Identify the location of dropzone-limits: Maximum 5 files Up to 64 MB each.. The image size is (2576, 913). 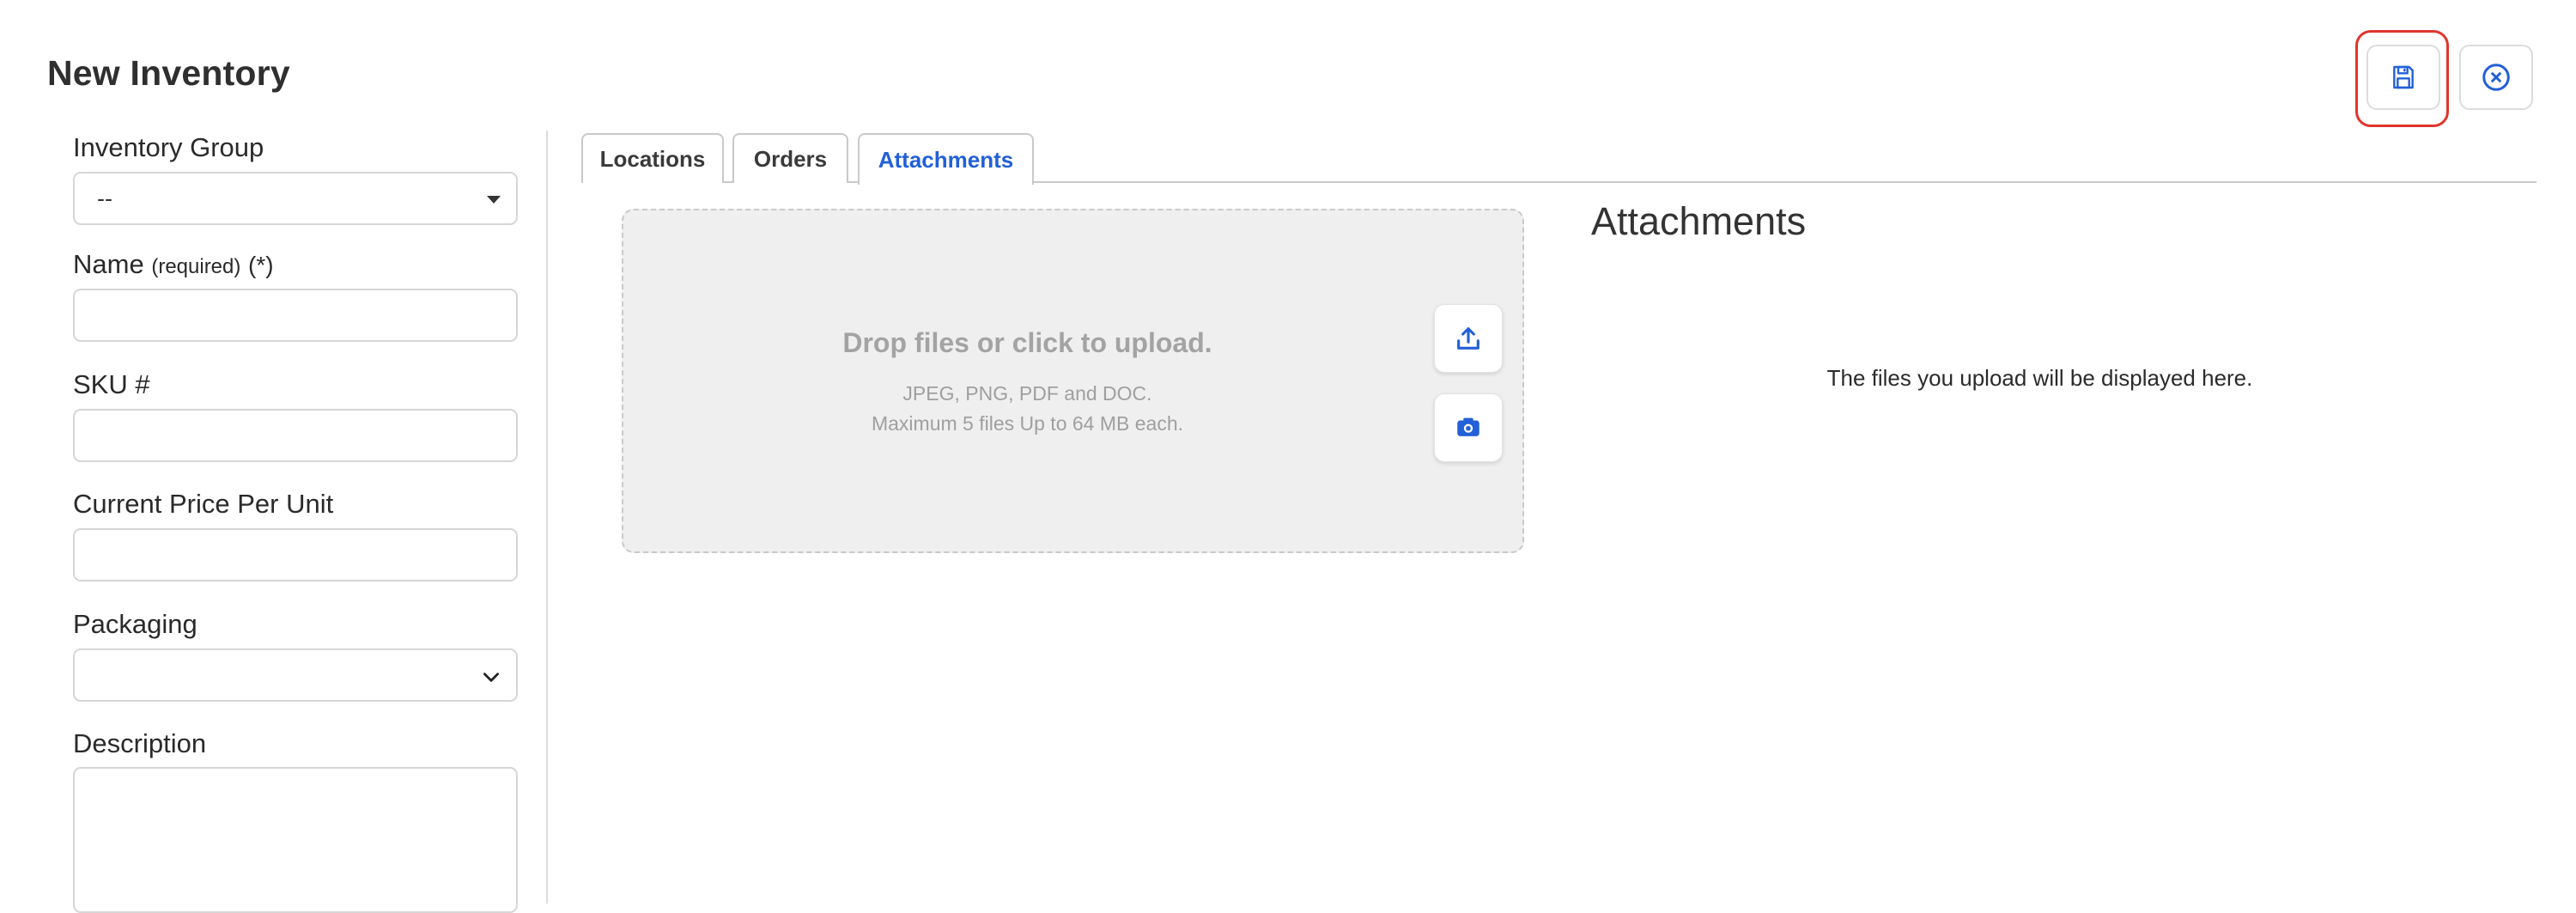
(1027, 423).